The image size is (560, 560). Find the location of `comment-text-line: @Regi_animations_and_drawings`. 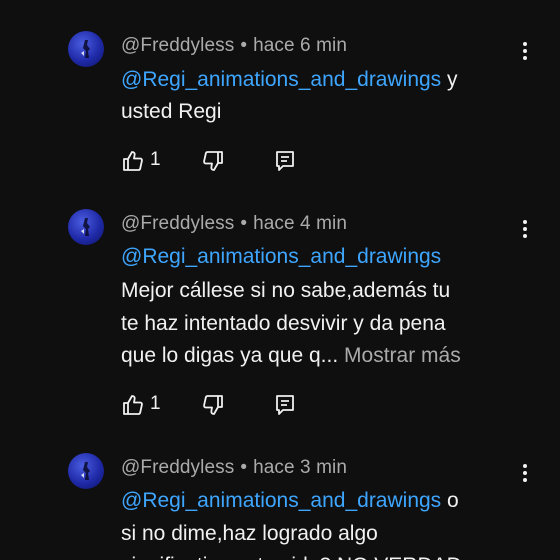

comment-text-line: @Regi_animations_and_drawings is located at coordinates (281, 257).